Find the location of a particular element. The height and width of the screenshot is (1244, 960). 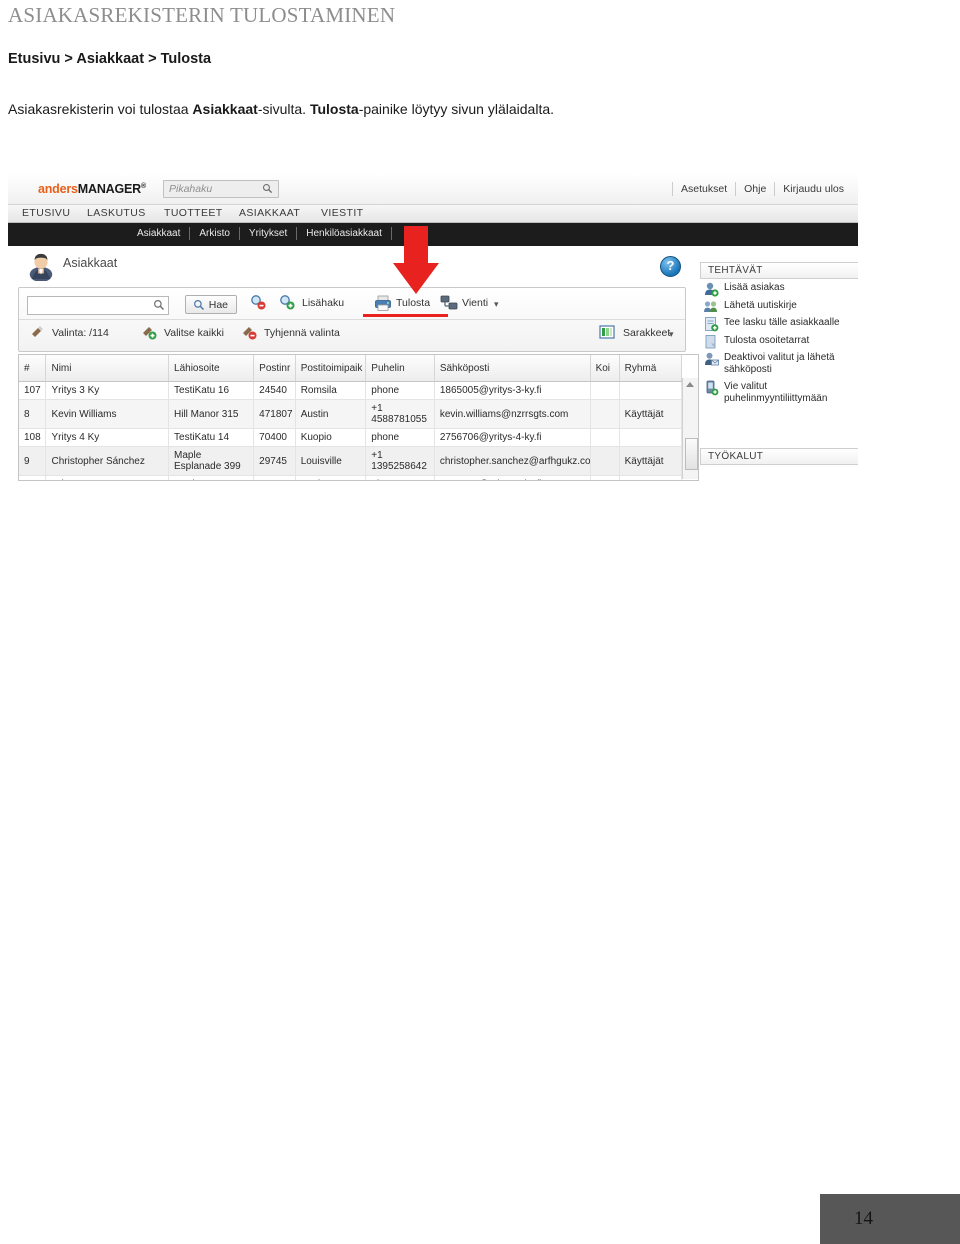

content-title: Asiakkaat is located at coordinates (90, 263).